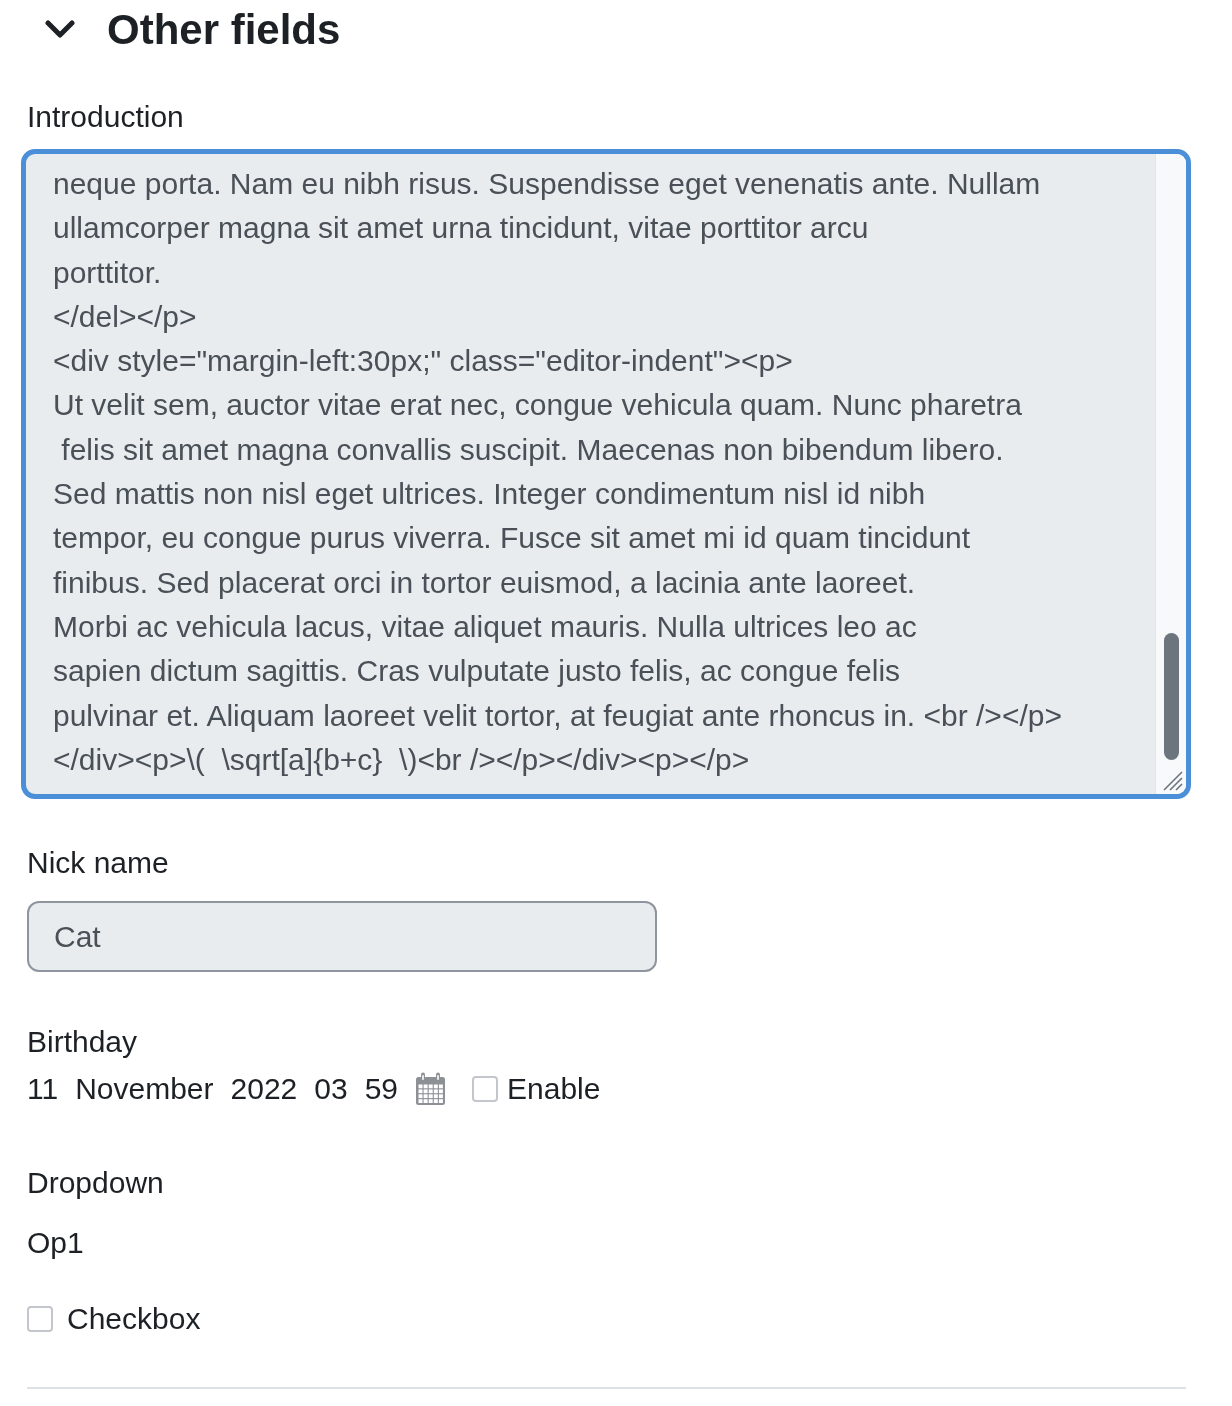  I want to click on section-heading: Other fields, so click(224, 30).